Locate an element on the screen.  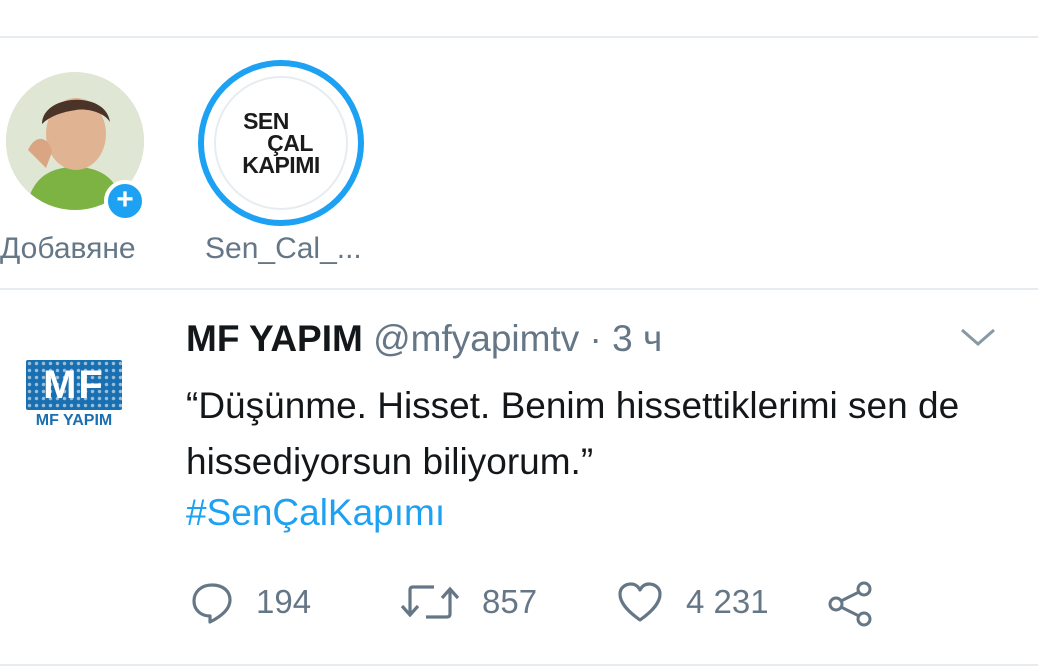
tweet-actions: 194 857 4 231 is located at coordinates (519, 605).